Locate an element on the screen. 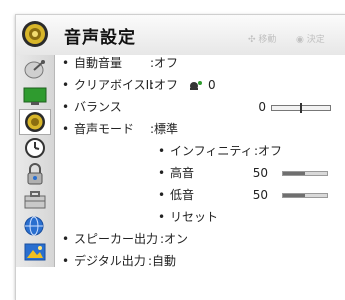  sidebar-item-satellite is located at coordinates (35, 70).